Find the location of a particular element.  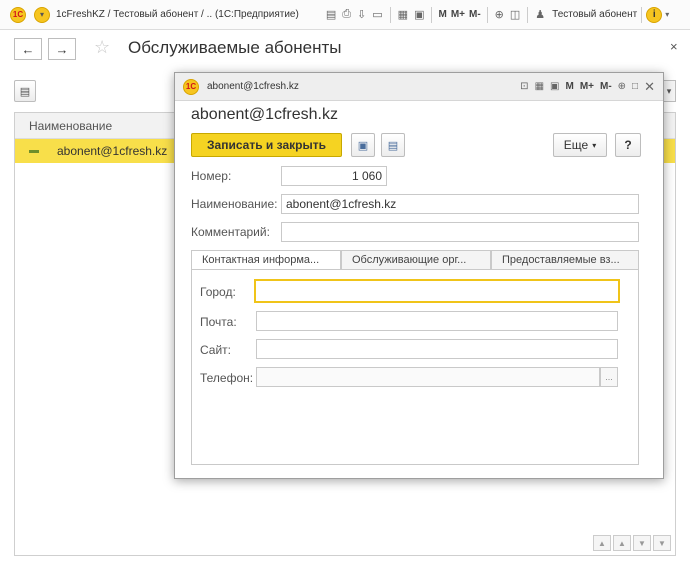

current-user: Тестовый абонент is located at coordinates (594, 14).